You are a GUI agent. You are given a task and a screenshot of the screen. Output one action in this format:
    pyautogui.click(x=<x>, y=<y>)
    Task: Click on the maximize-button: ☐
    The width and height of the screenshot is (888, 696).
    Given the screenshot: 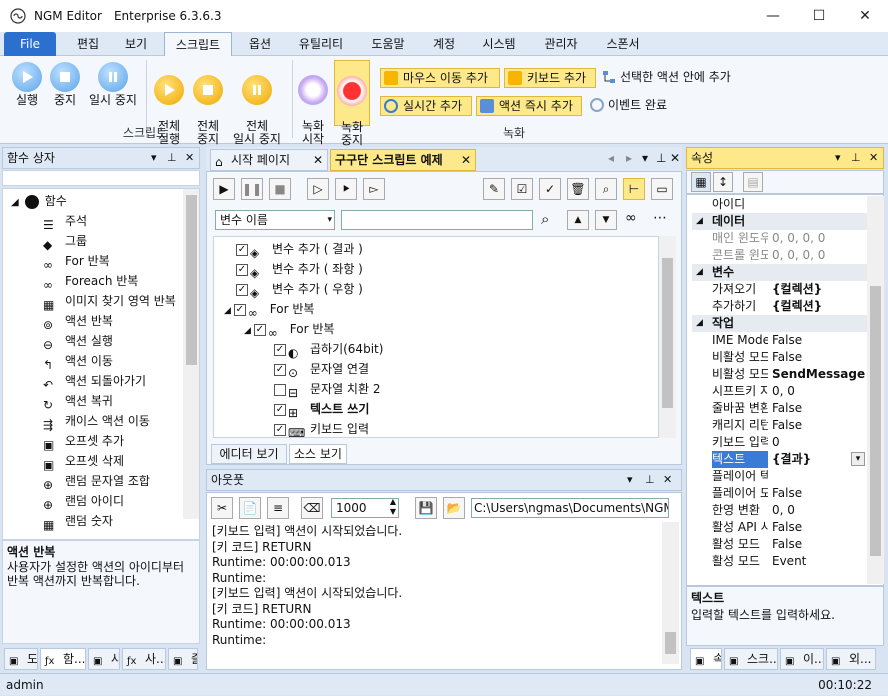 What is the action you would take?
    pyautogui.click(x=819, y=16)
    